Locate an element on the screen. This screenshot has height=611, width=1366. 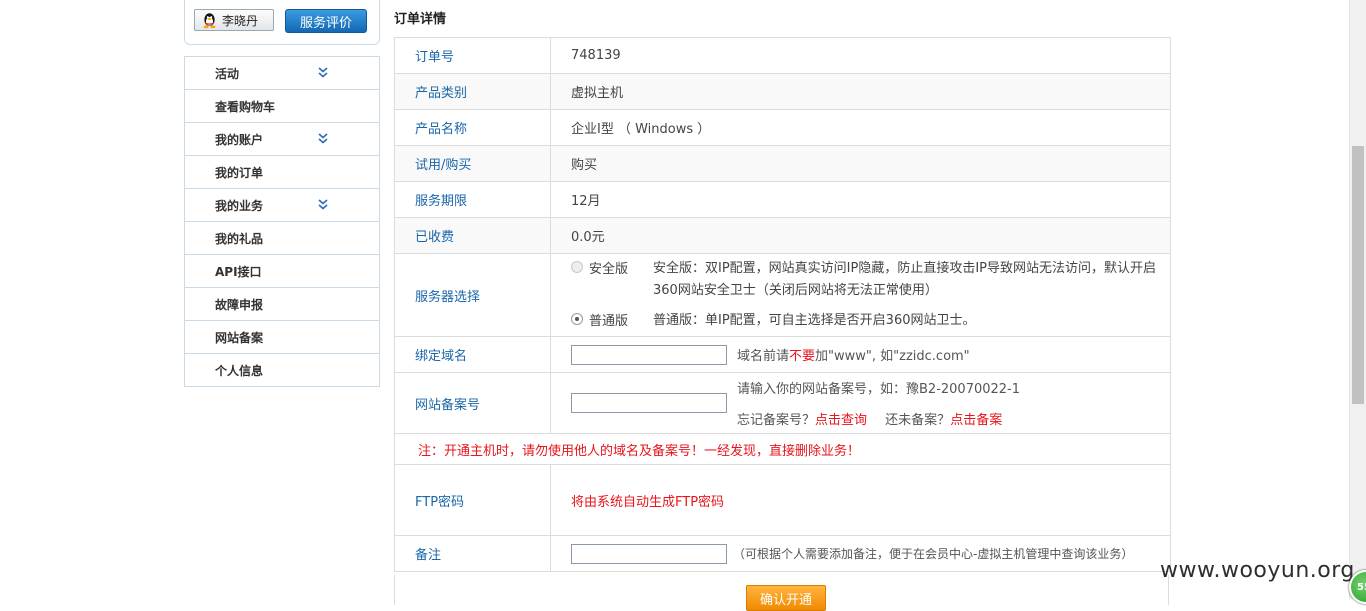
domain-label: 绑定域名 is located at coordinates (473, 354).